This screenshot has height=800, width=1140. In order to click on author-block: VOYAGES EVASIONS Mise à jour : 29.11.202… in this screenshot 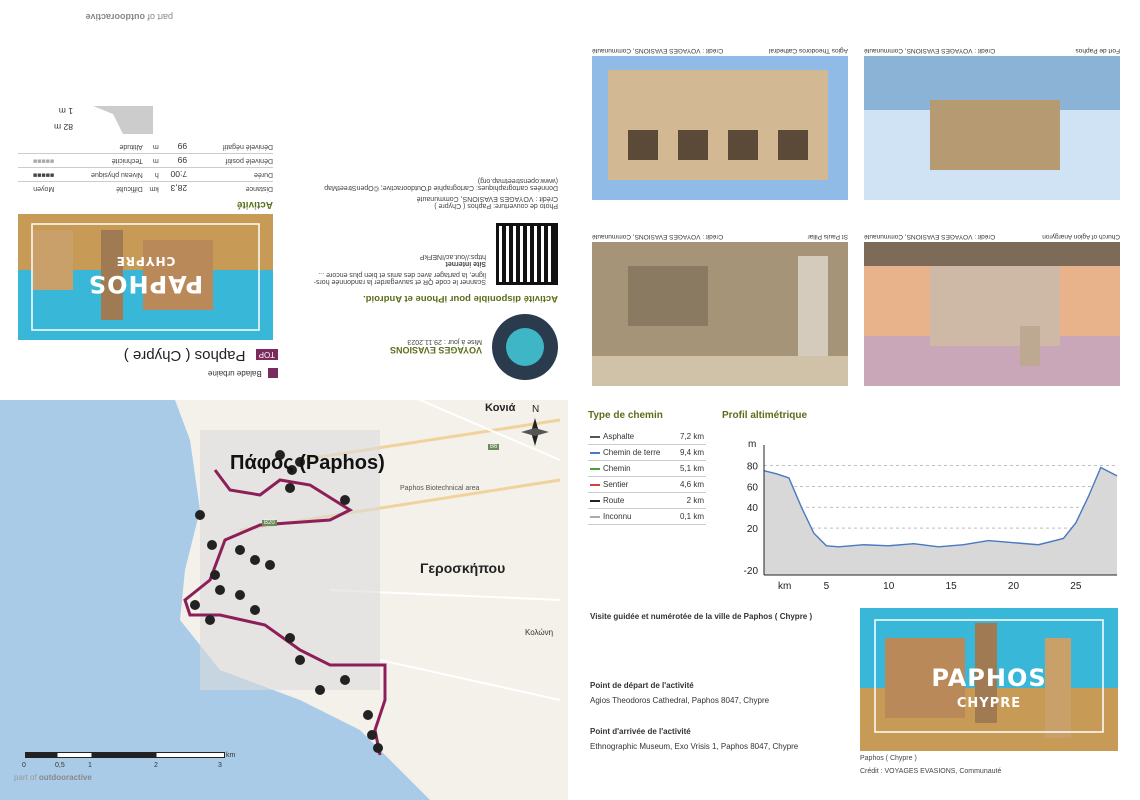, I will do `click(428, 347)`.